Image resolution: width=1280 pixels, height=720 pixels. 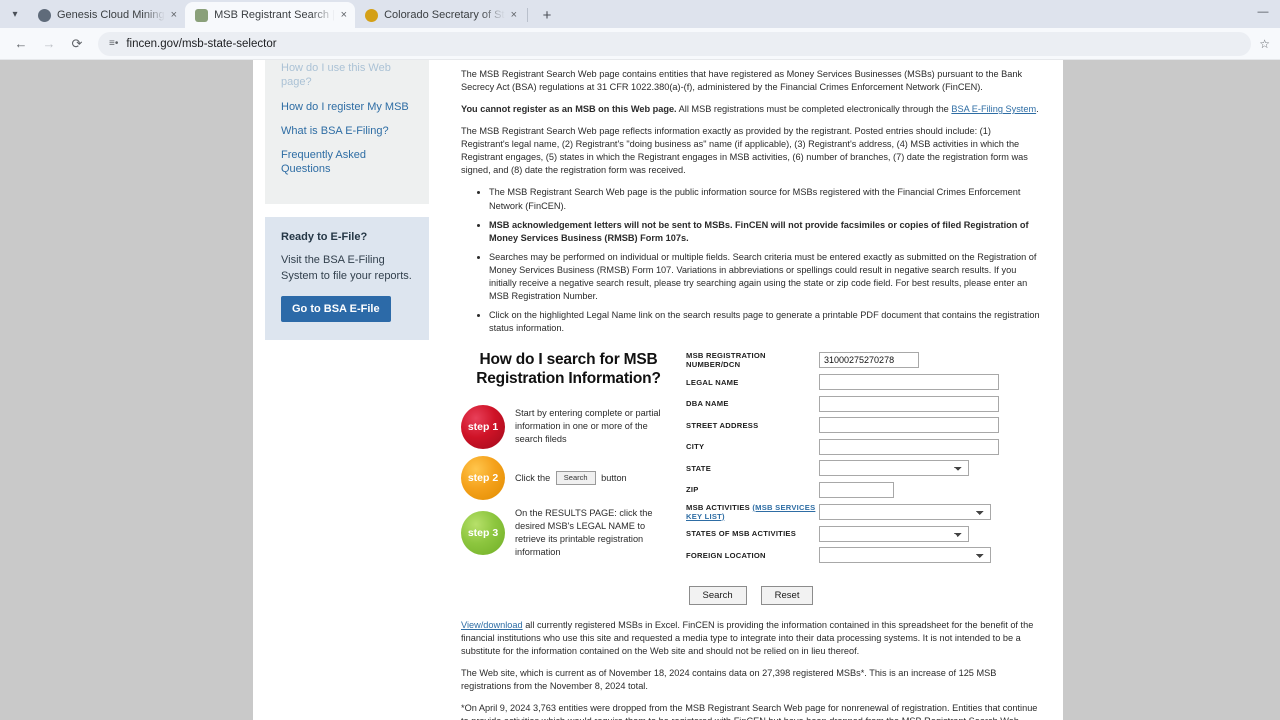 What do you see at coordinates (909, 382) in the screenshot?
I see `legal-name-input` at bounding box center [909, 382].